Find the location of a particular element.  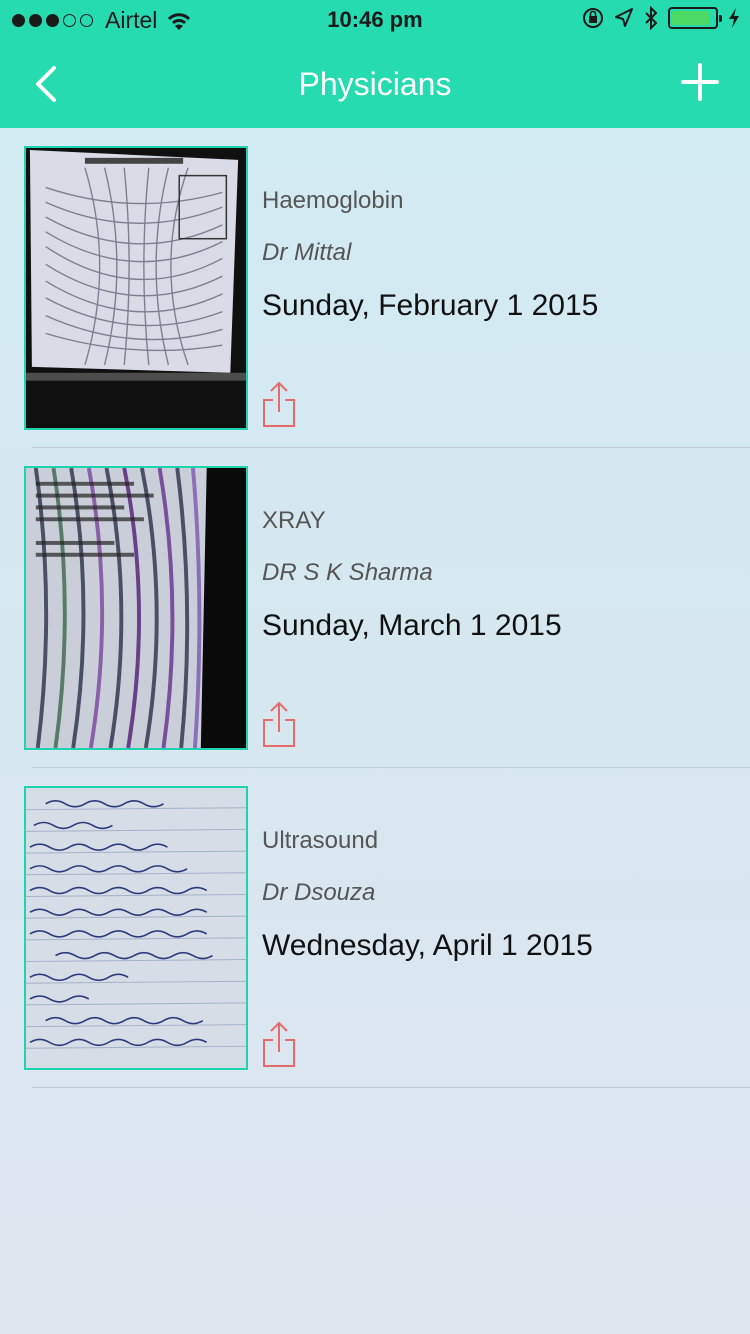

record-doctor: DR S K Sharma is located at coordinates (347, 572).